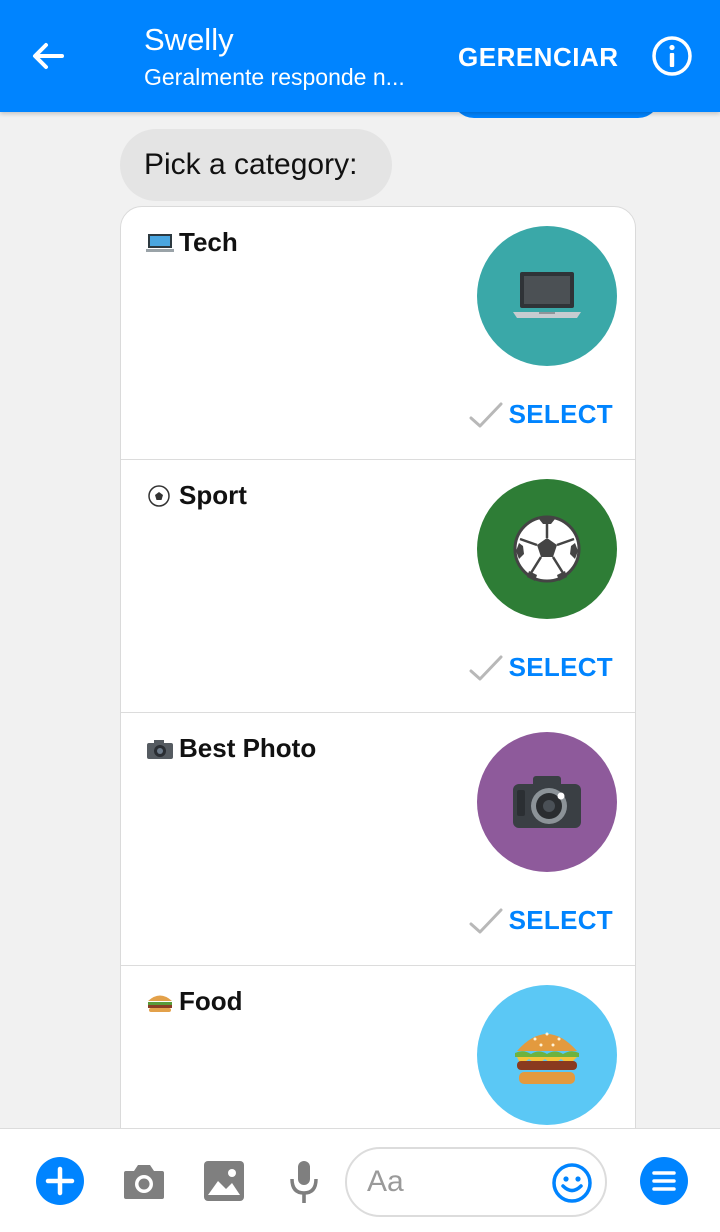 The image size is (720, 1232). What do you see at coordinates (189, 40) in the screenshot?
I see `chat-title: Swelly` at bounding box center [189, 40].